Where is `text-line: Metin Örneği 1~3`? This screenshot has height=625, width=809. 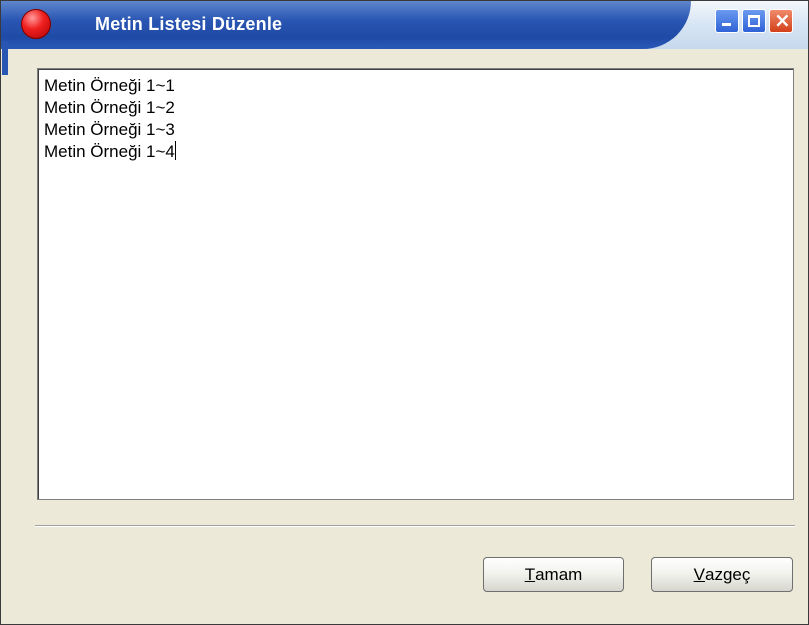
text-line: Metin Örneği 1~3 is located at coordinates (109, 129).